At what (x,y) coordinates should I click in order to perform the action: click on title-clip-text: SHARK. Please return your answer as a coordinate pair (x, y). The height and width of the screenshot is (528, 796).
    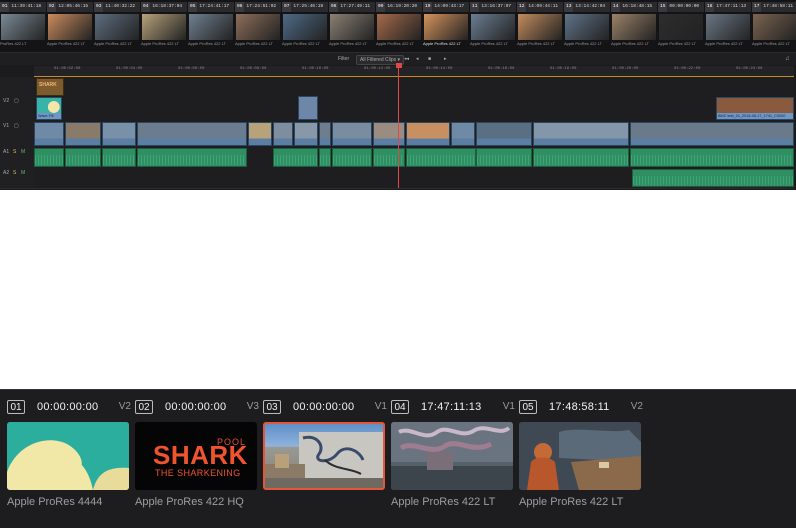
    Looking at the image, I should click on (48, 85).